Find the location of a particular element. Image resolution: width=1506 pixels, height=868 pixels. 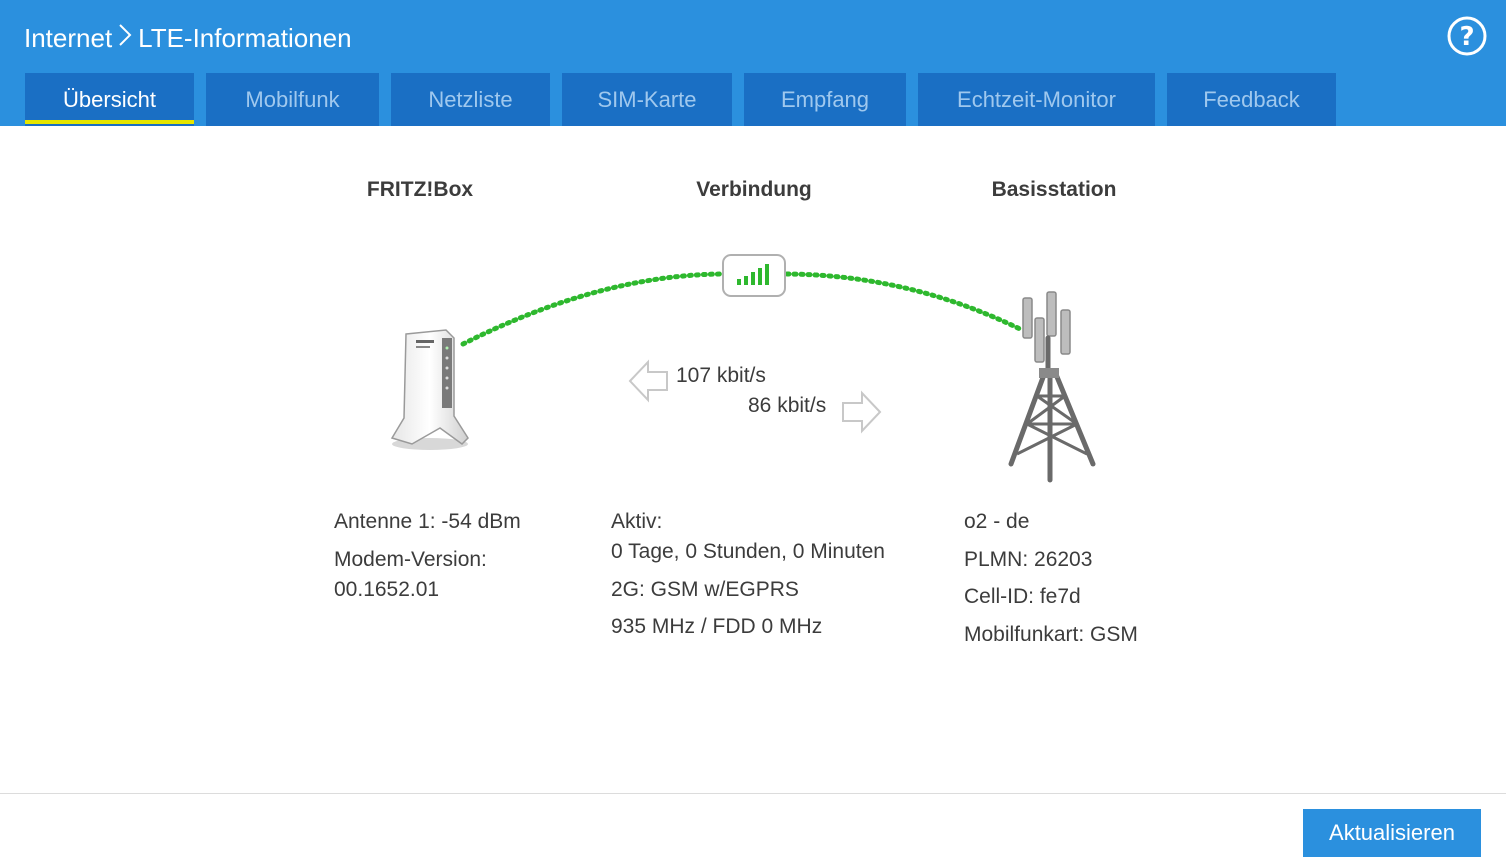

cell-tower-icon is located at coordinates (1052, 387).